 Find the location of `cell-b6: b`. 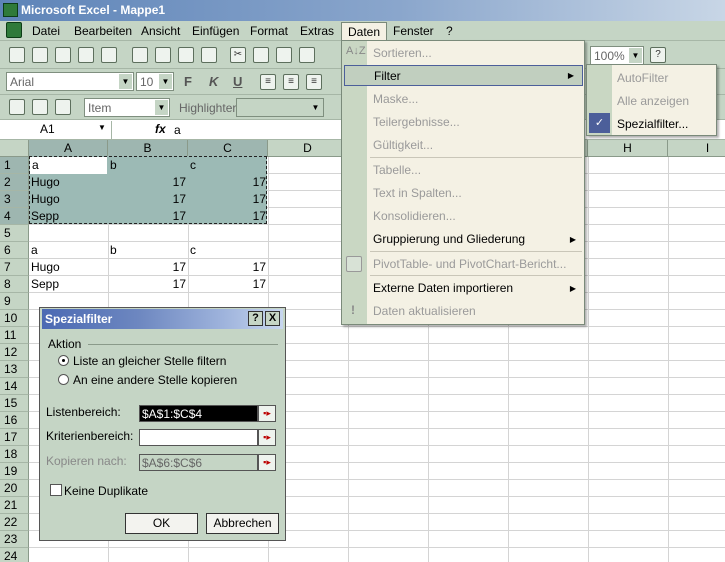

cell-b6: b is located at coordinates (148, 250).